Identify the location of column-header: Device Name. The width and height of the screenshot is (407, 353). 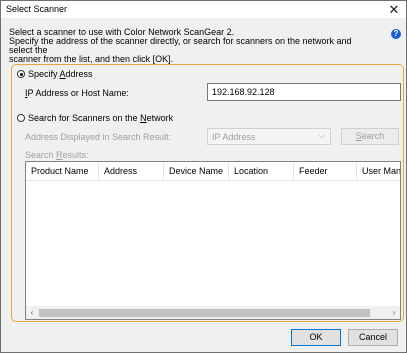
(196, 171).